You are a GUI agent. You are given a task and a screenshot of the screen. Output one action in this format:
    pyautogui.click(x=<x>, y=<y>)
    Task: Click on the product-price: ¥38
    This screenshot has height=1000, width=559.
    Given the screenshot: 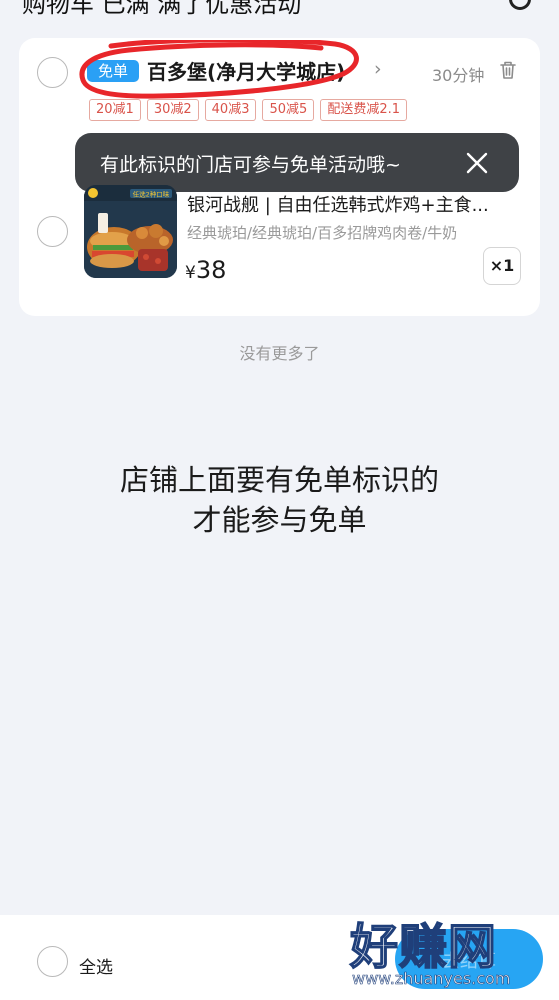 What is the action you would take?
    pyautogui.click(x=205, y=270)
    